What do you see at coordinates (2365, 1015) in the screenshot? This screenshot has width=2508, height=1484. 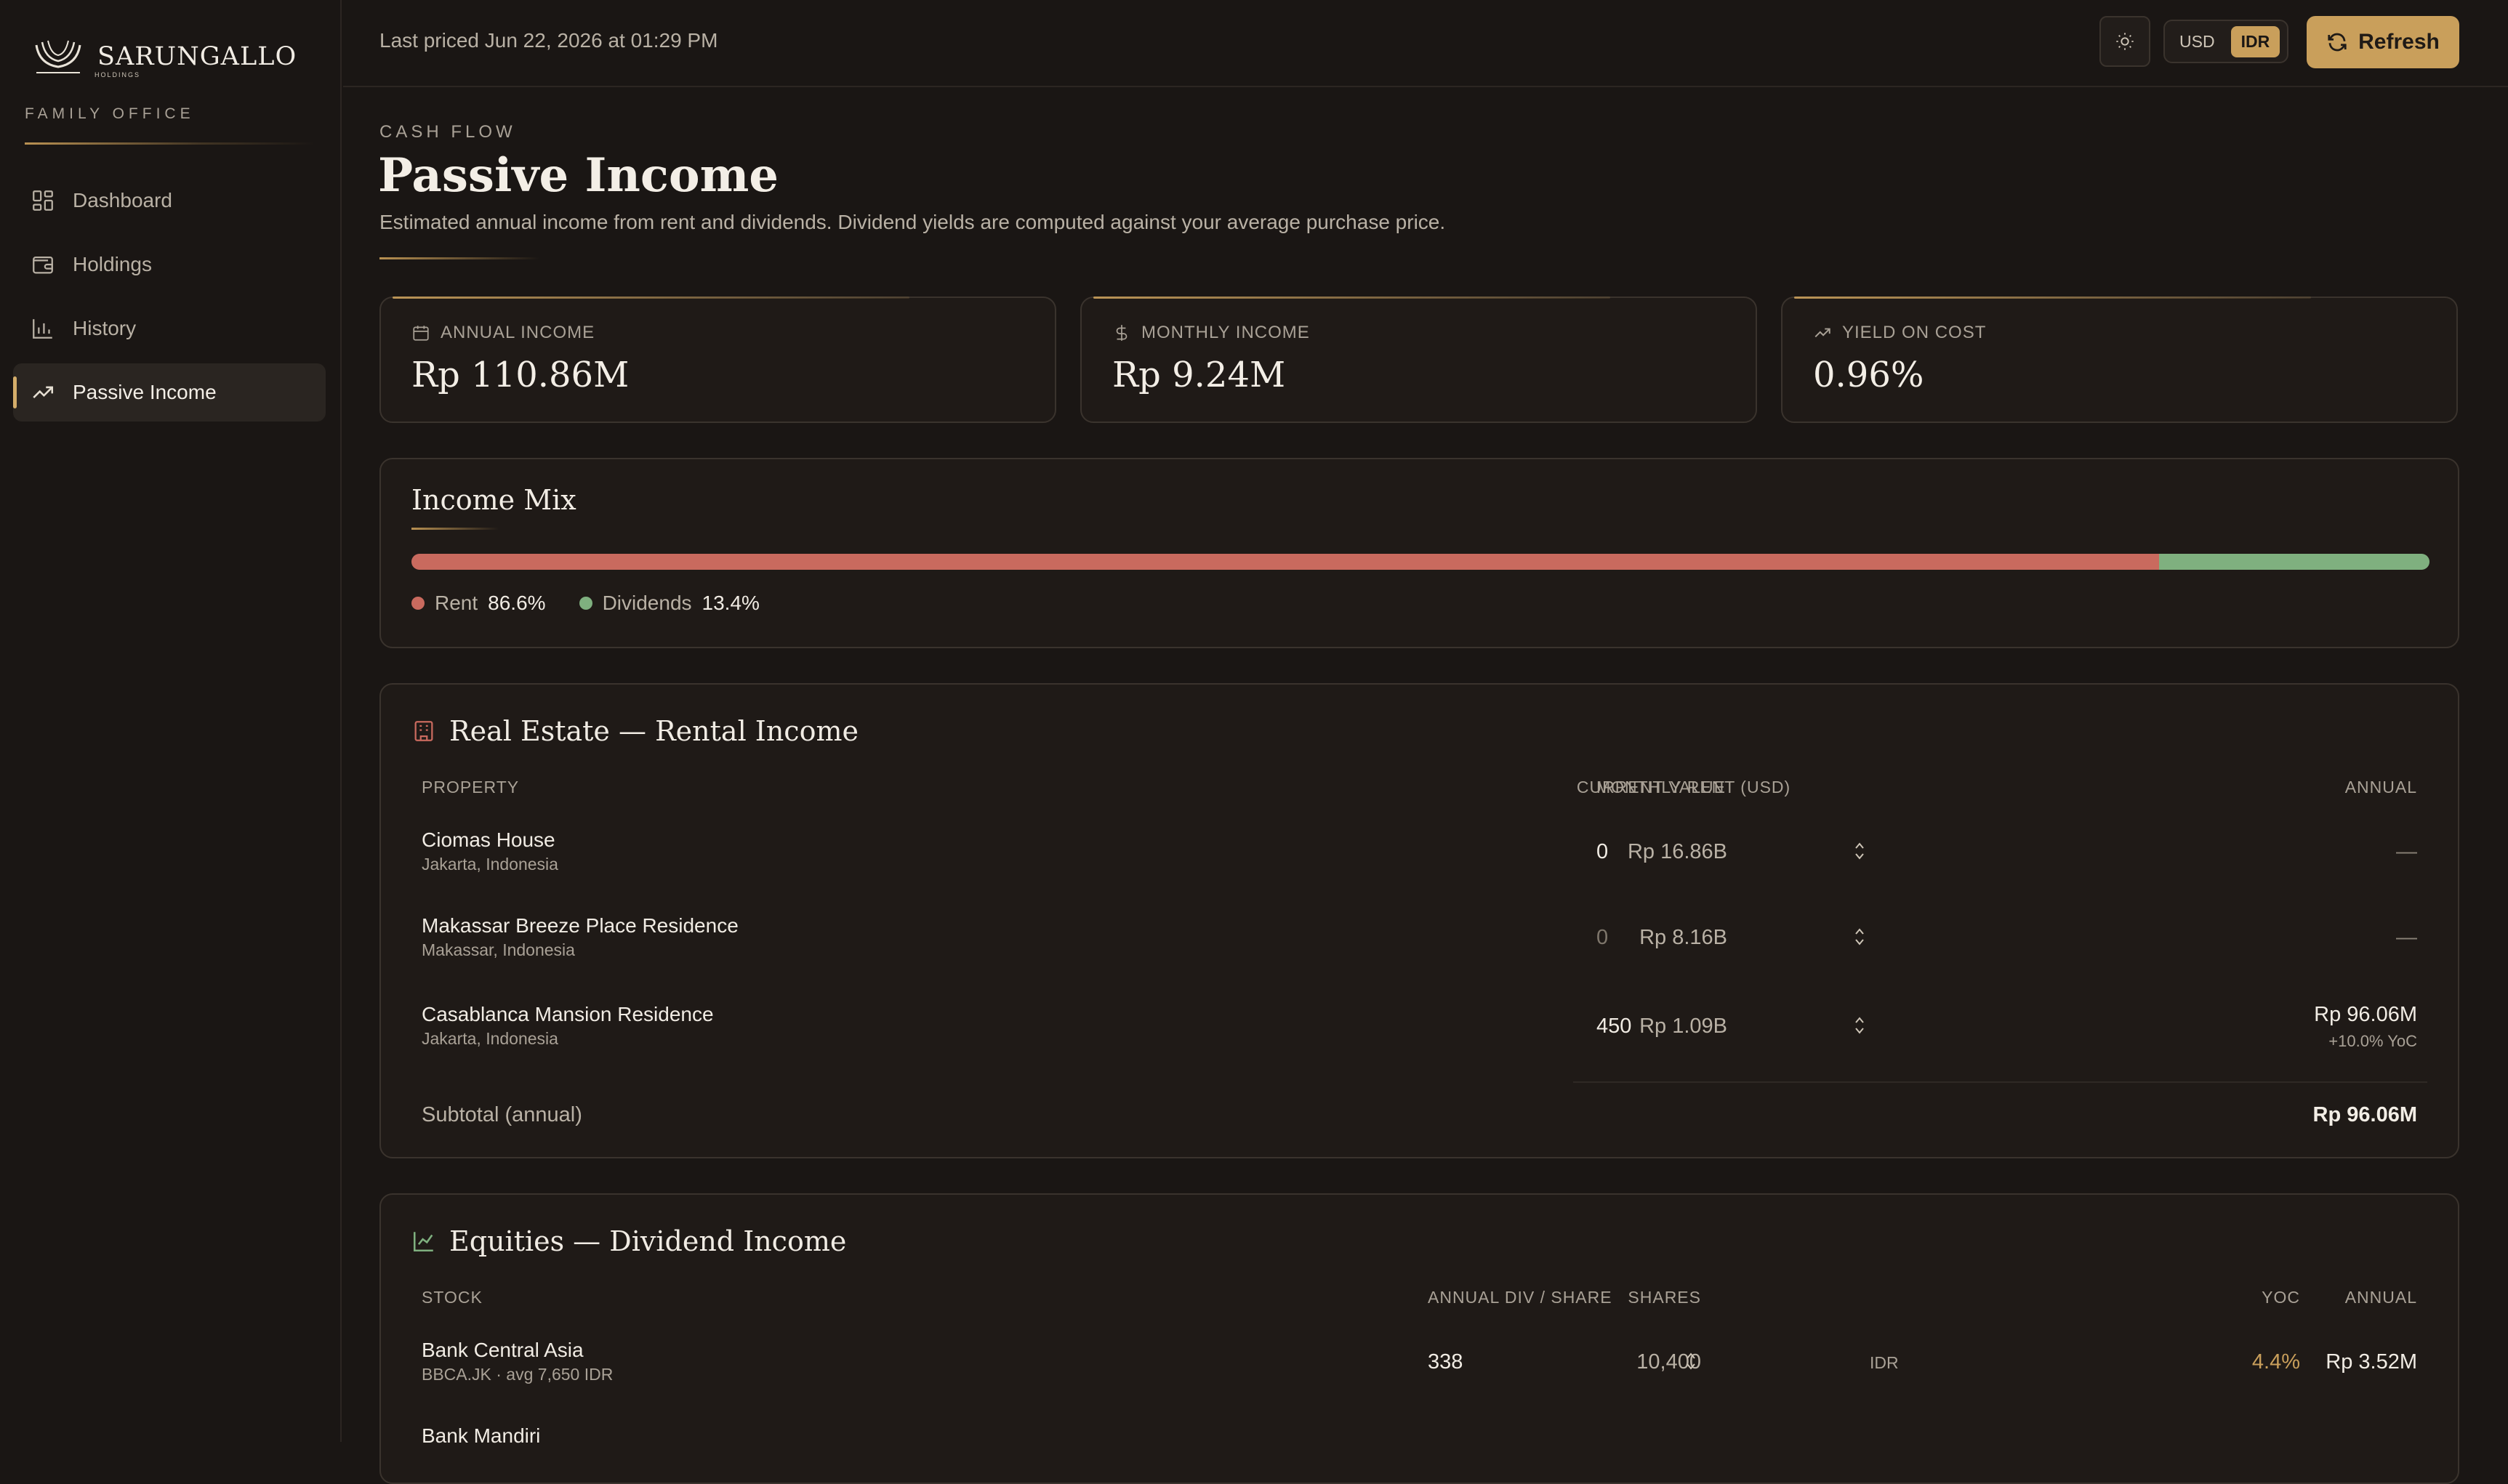 I see `annual-value: Rp 96.06M` at bounding box center [2365, 1015].